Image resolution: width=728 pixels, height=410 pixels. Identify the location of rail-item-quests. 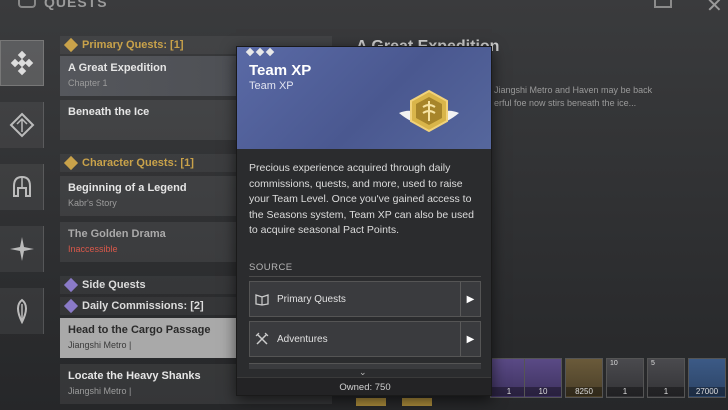
(22, 63).